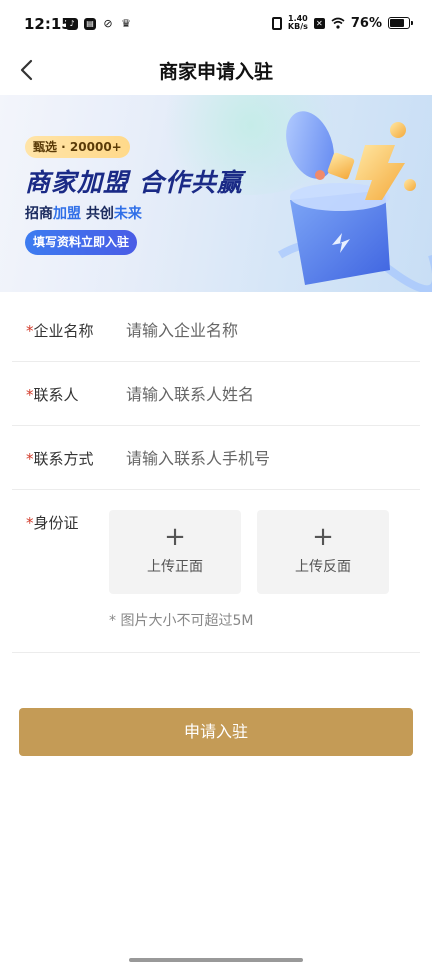  I want to click on x-icon: ✕, so click(319, 23).